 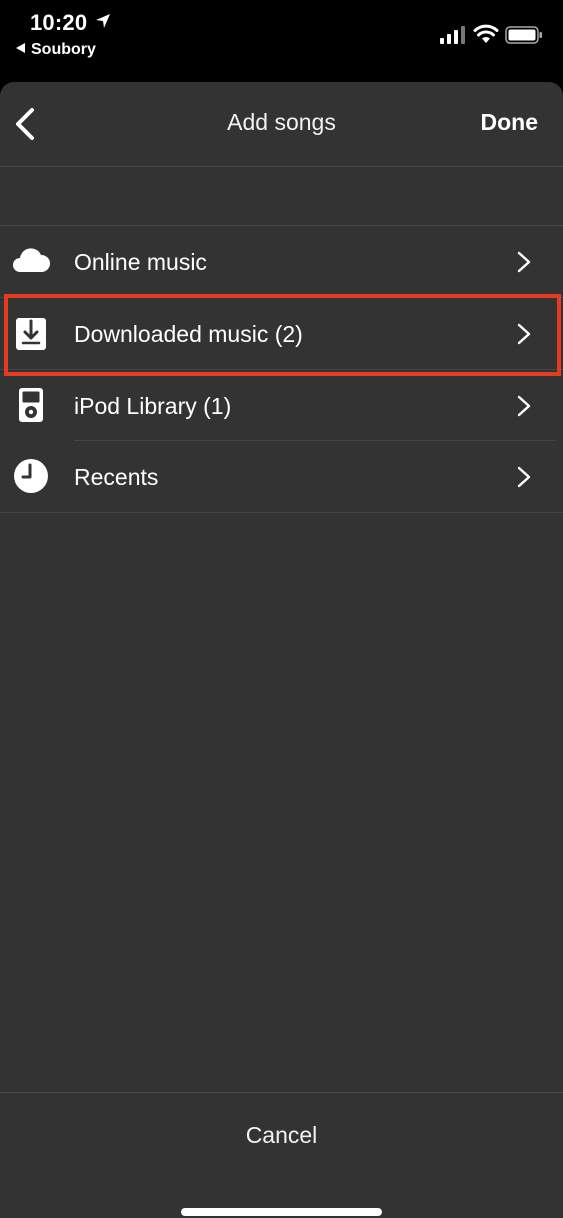 I want to click on wifi-icon, so click(x=486, y=33).